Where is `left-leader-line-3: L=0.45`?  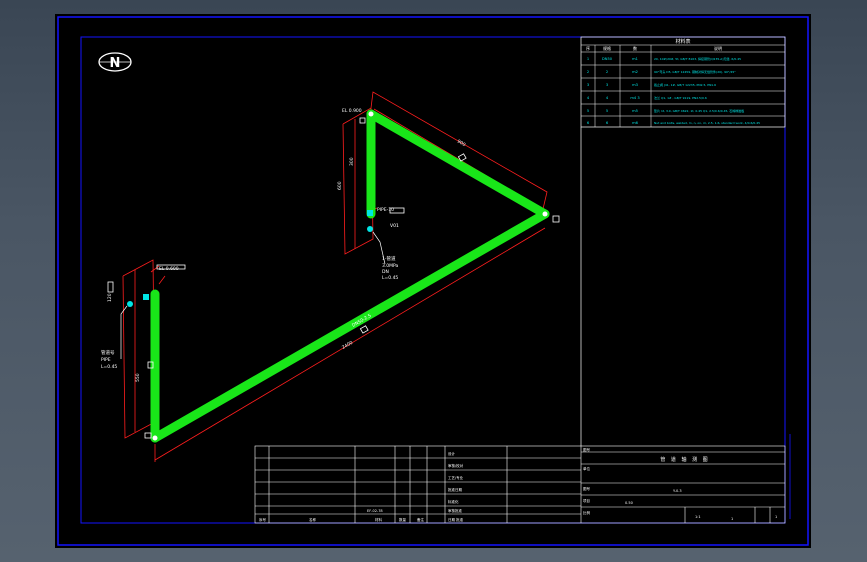
left-leader-line-3: L=0.45 is located at coordinates (109, 367).